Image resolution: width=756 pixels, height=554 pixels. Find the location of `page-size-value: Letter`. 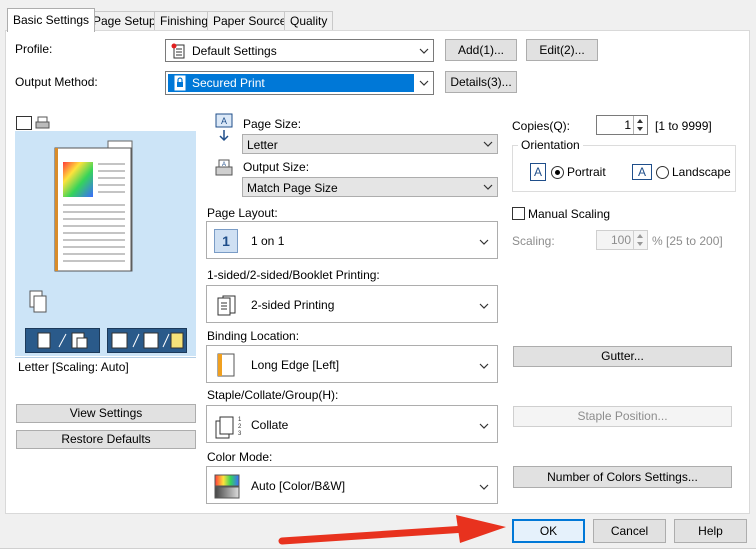

page-size-value: Letter is located at coordinates (262, 145).